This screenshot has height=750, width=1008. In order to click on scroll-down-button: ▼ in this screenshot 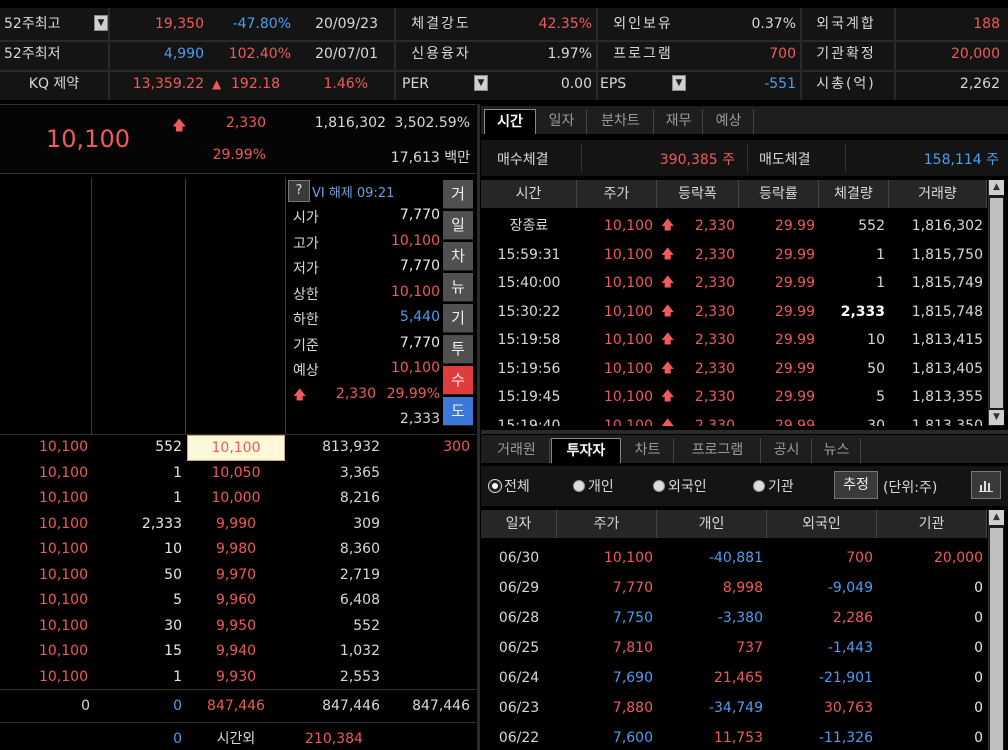, I will do `click(996, 417)`.